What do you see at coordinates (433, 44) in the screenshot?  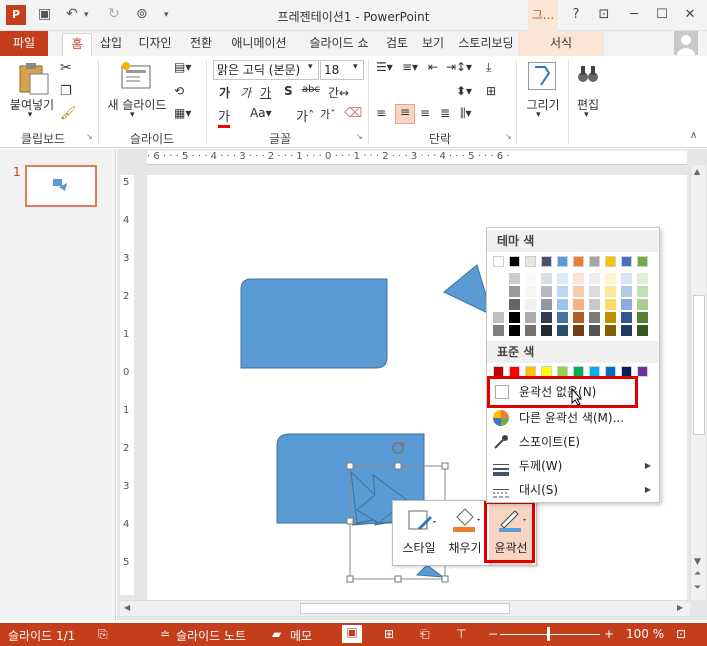 I see `tab-view: 보기` at bounding box center [433, 44].